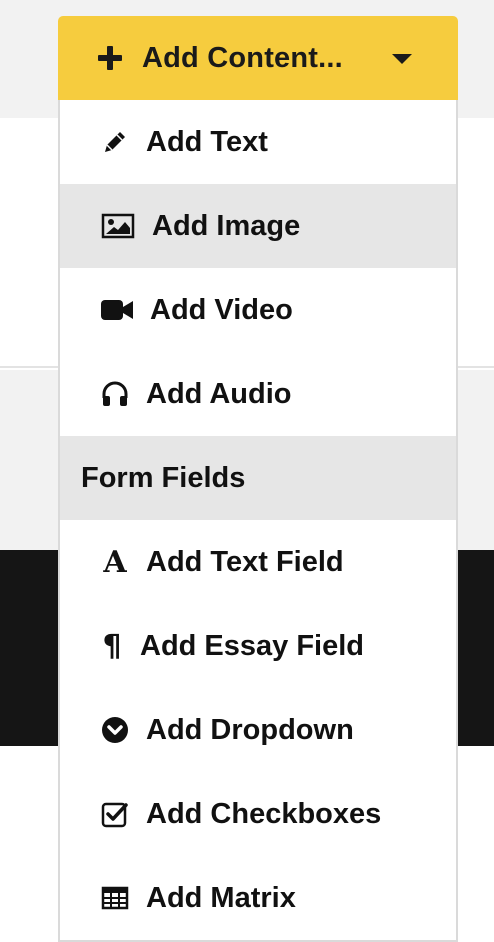 Image resolution: width=494 pixels, height=942 pixels. Describe the element at coordinates (115, 814) in the screenshot. I see `checkbox-icon` at that location.